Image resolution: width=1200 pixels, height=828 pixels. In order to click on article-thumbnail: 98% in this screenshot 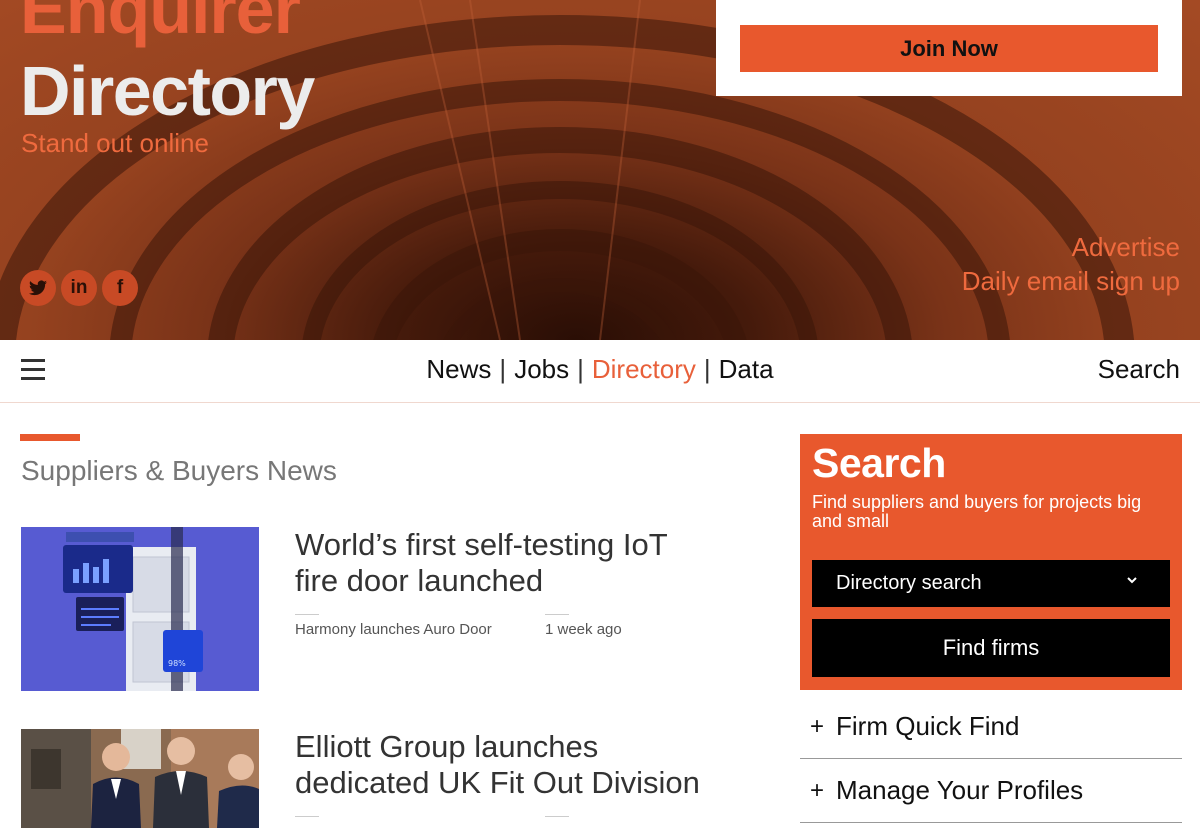, I will do `click(140, 609)`.